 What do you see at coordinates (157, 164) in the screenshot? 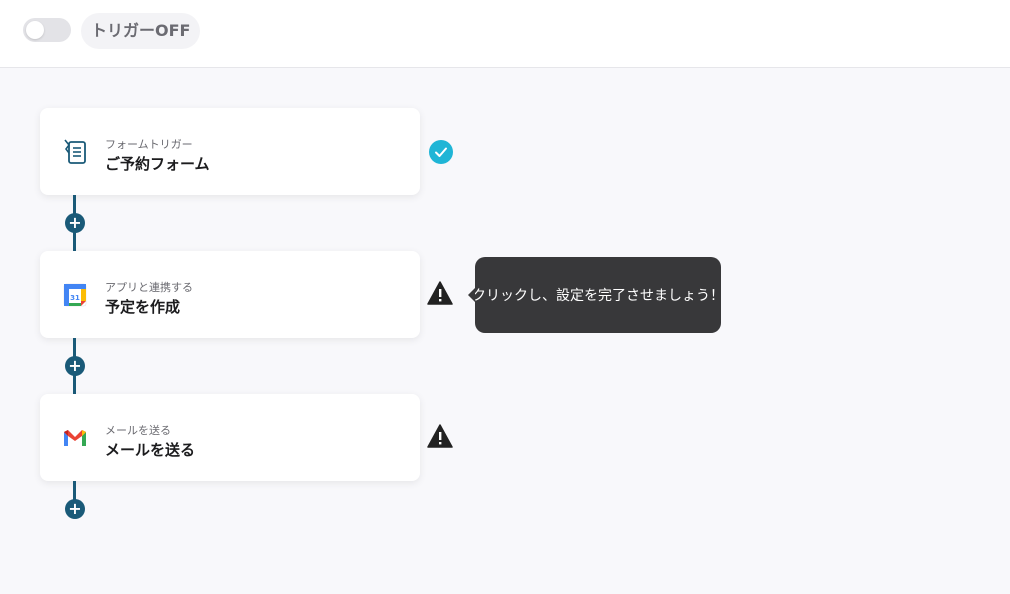
I see `step-title: ご予約フォーム` at bounding box center [157, 164].